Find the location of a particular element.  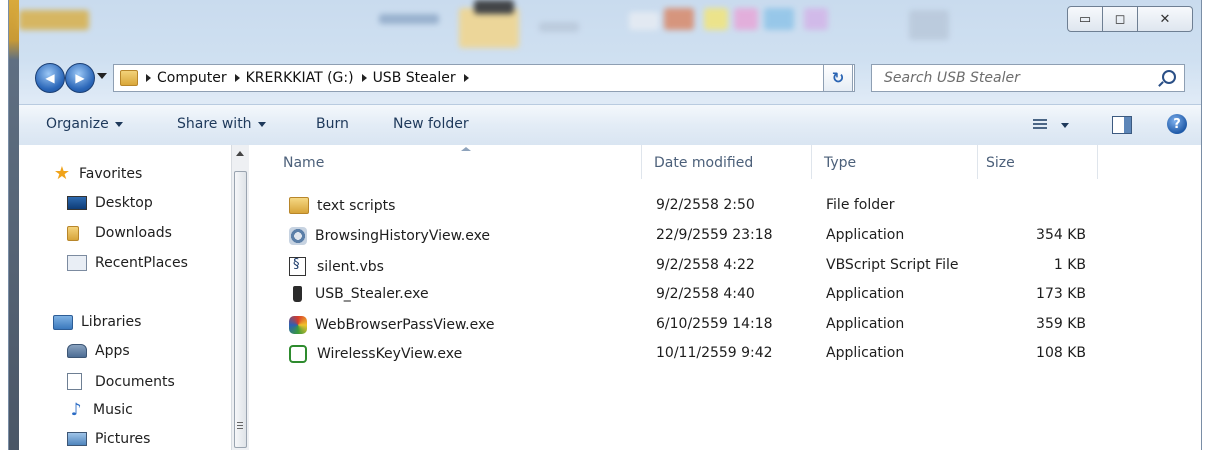

file-date: 9/2/2558 4:22 is located at coordinates (705, 265).